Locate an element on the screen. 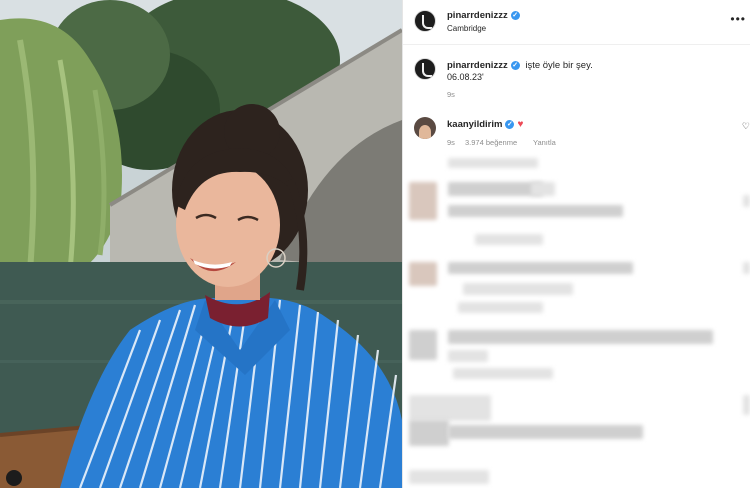  heart-outline-icon: ♡ is located at coordinates (746, 126).